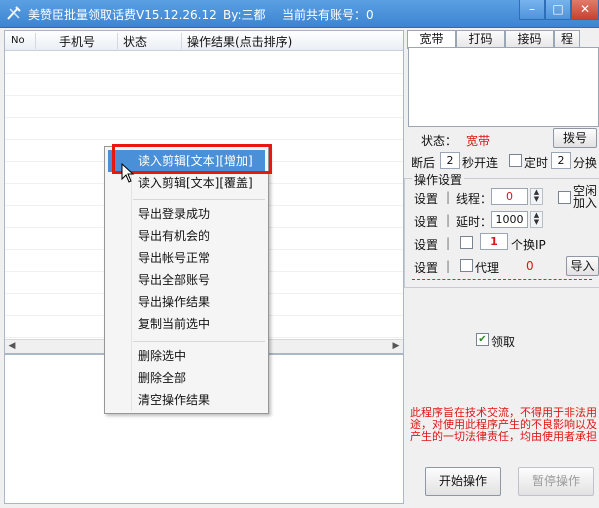  I want to click on disconnect-label: 断后, so click(423, 163).